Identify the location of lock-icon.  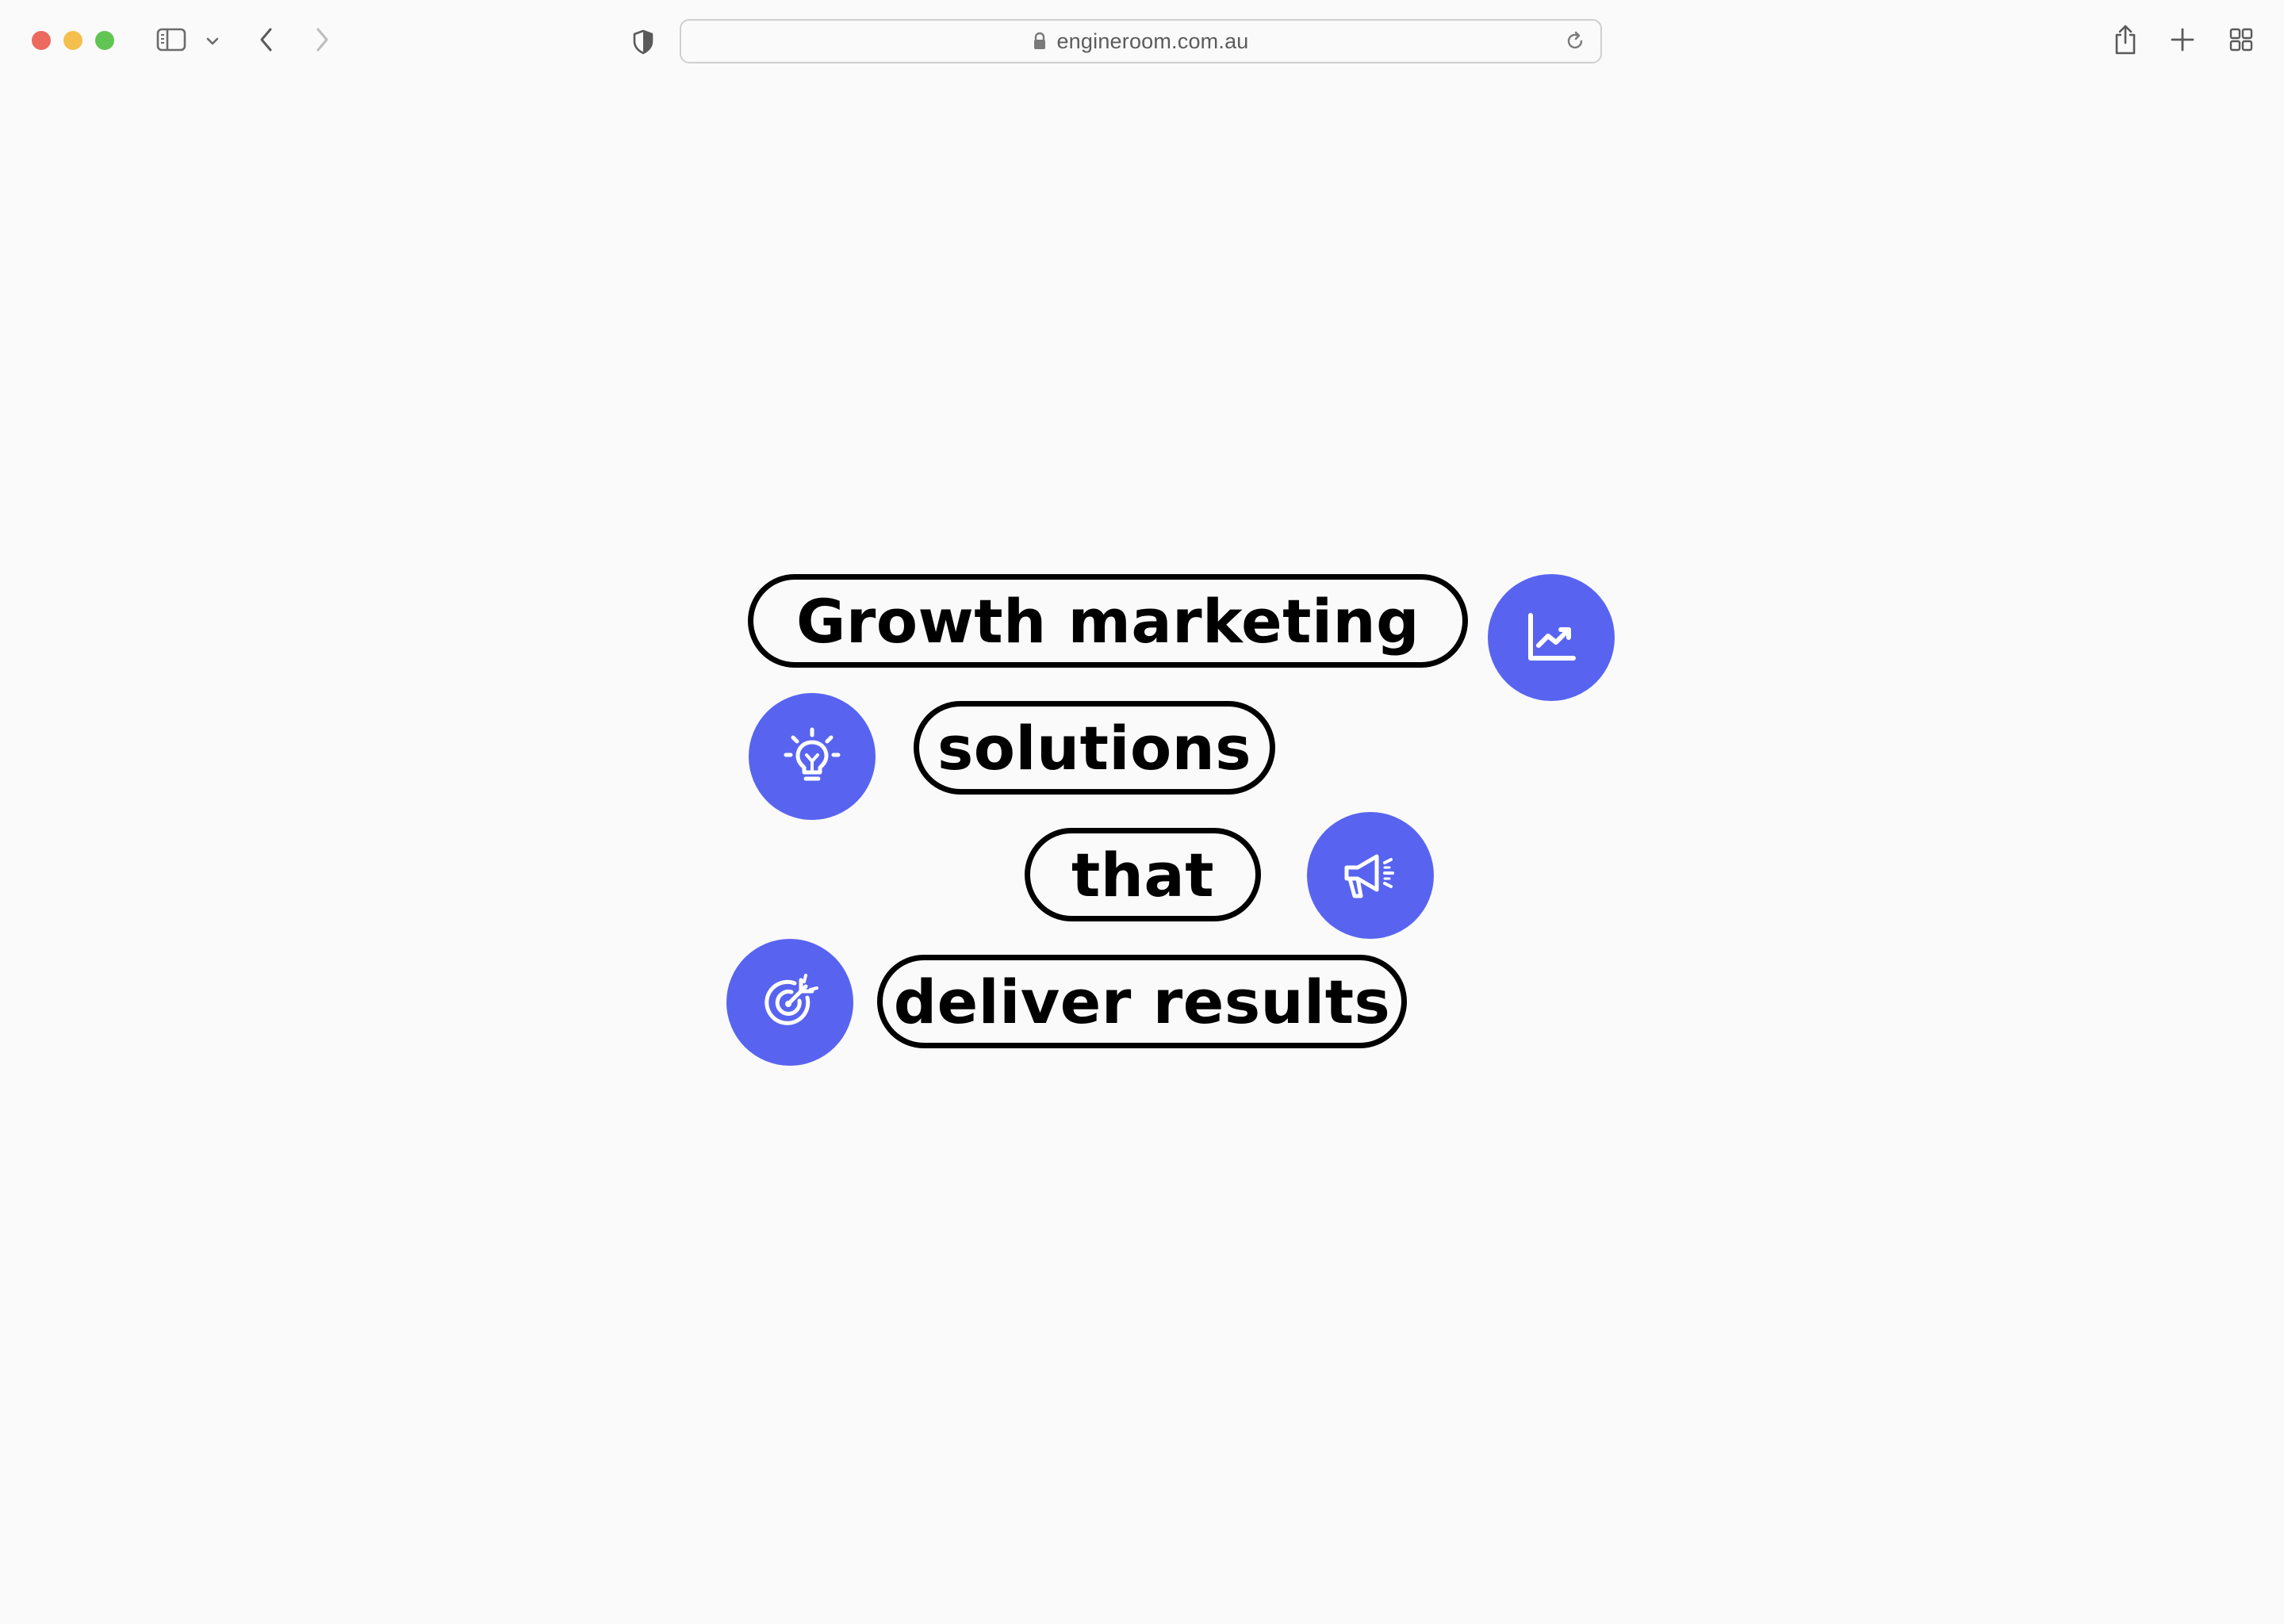
(1040, 41).